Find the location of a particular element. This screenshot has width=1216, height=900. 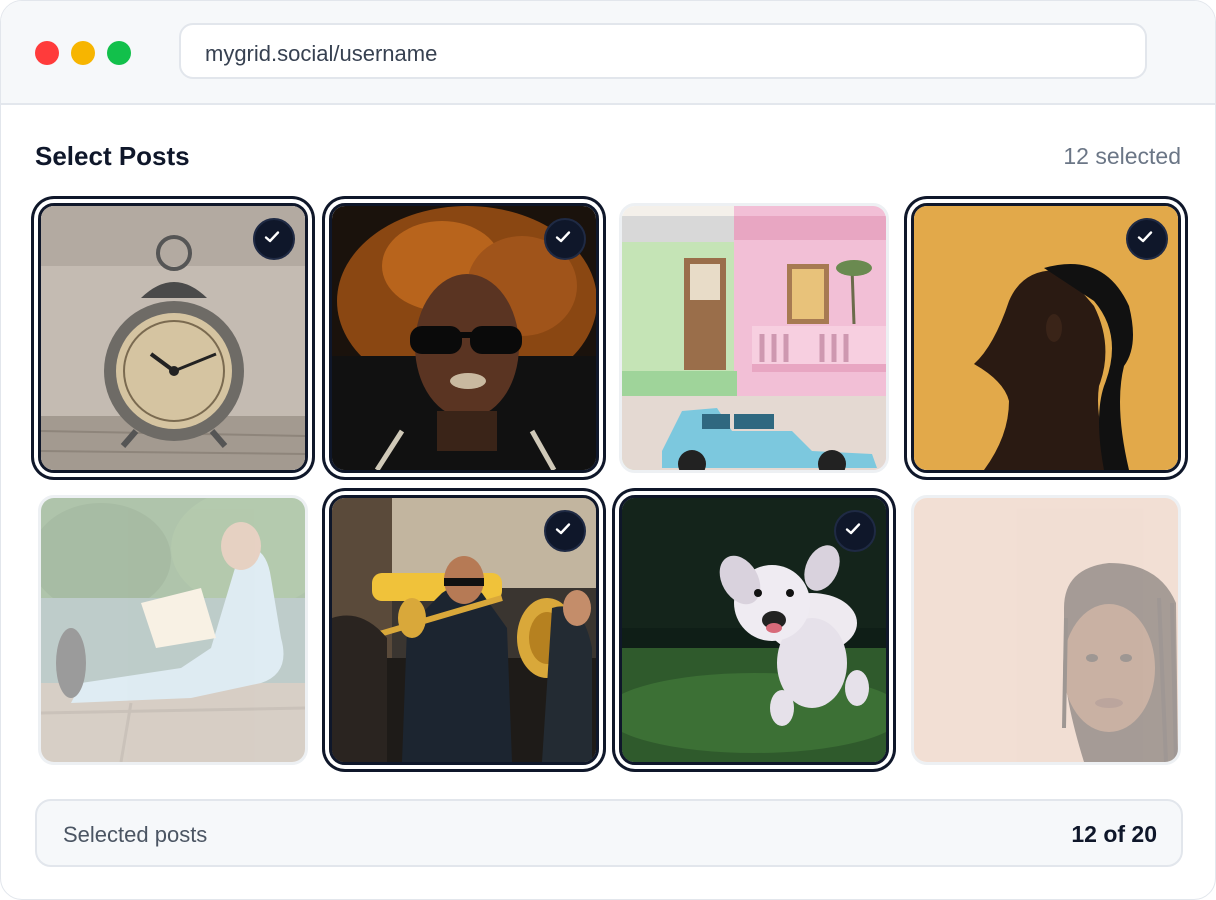

minimize-window-button is located at coordinates (83, 53).